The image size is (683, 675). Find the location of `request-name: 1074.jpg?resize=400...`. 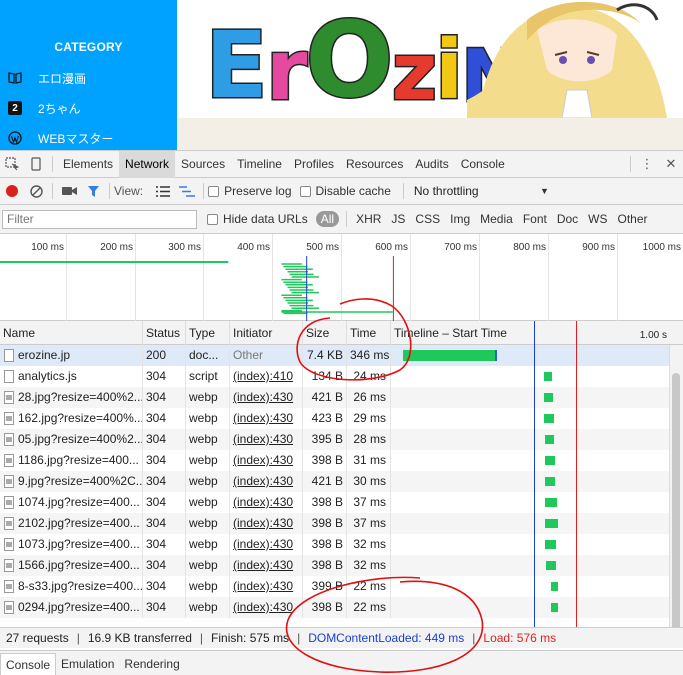

request-name: 1074.jpg?resize=400... is located at coordinates (71, 502).